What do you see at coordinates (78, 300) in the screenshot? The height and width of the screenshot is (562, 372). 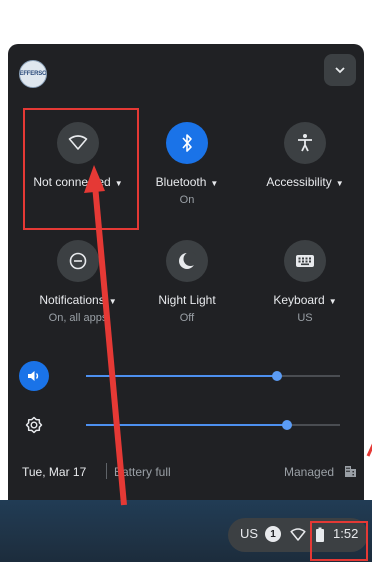 I see `notifications-label: Notifications ▼` at bounding box center [78, 300].